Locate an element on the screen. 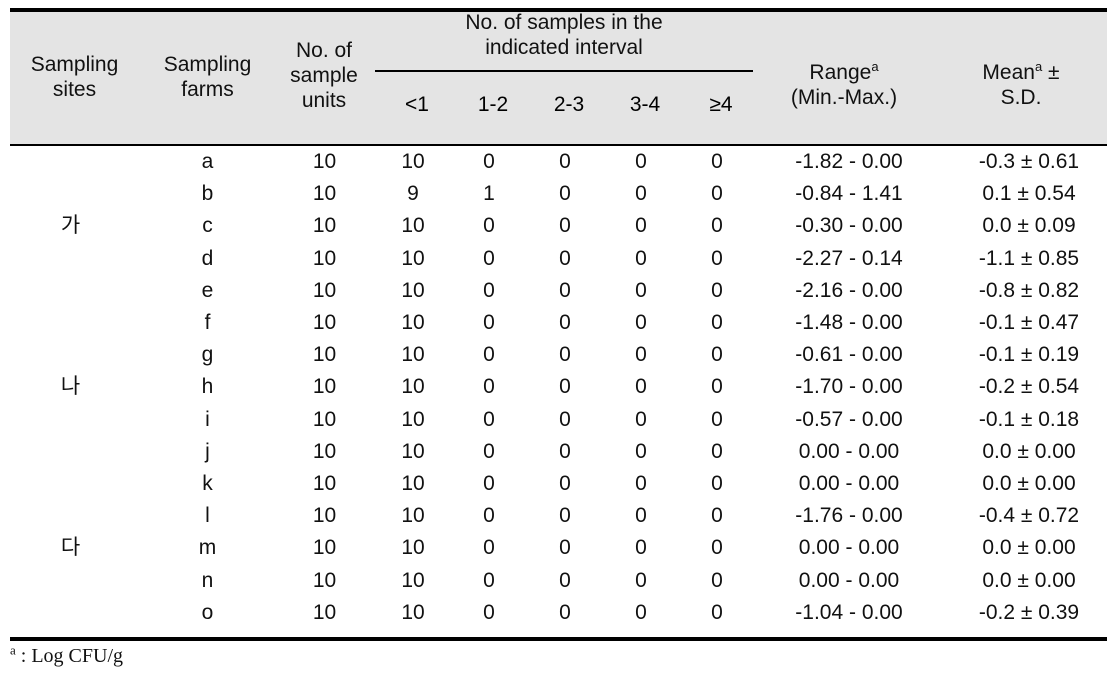  table-row: o 10 10 0 0 0 0 -1.04 - 0.00 -0.2 ± 0.39 is located at coordinates (557, 613).